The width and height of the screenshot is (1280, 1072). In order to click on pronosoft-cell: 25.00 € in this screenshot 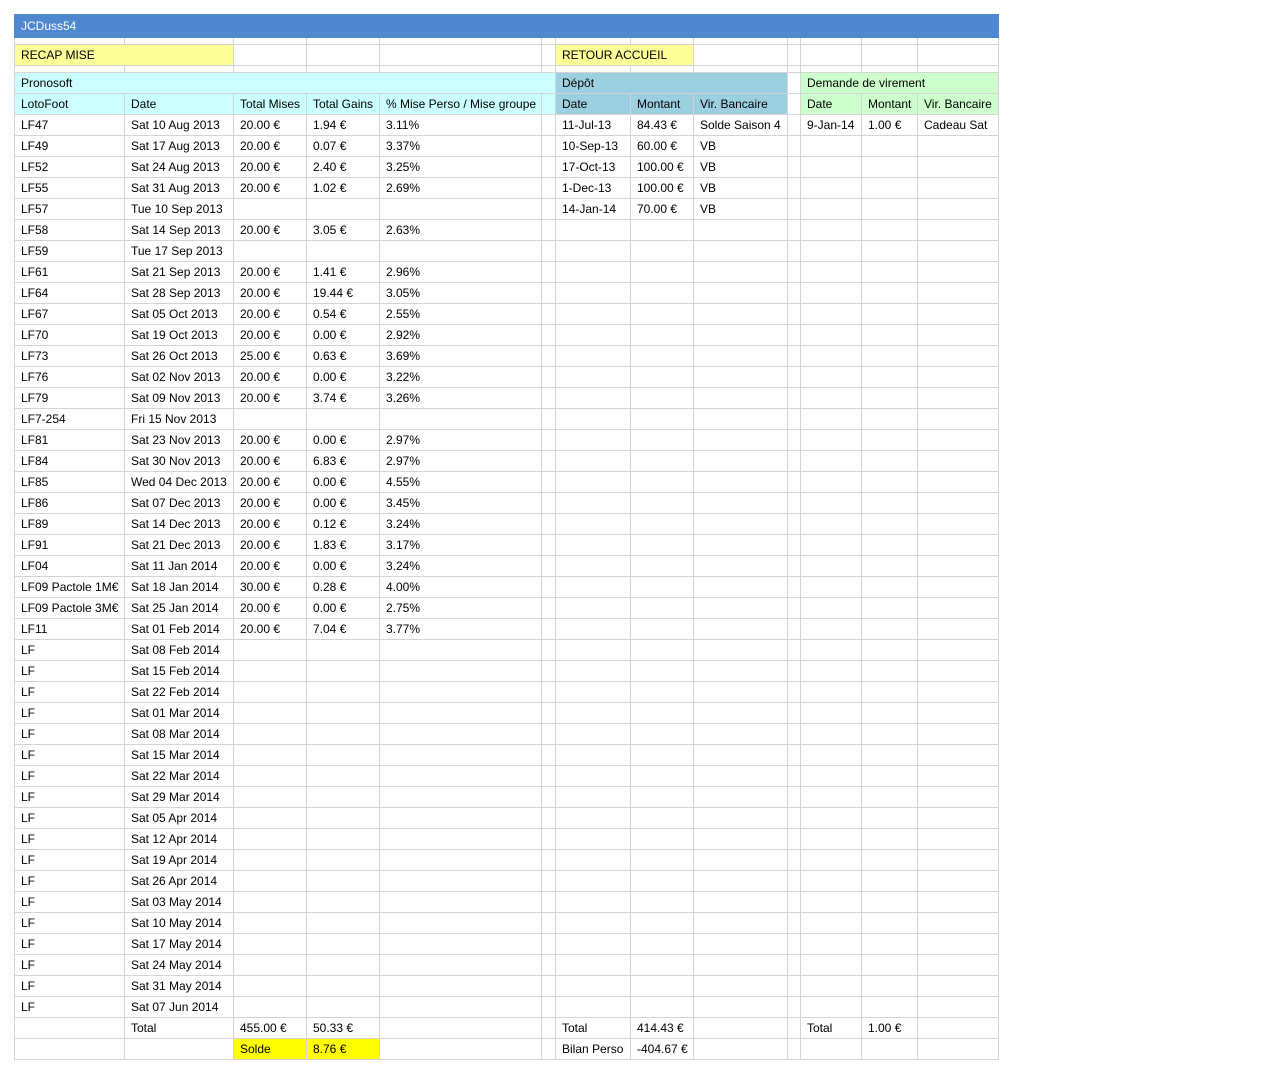, I will do `click(270, 356)`.